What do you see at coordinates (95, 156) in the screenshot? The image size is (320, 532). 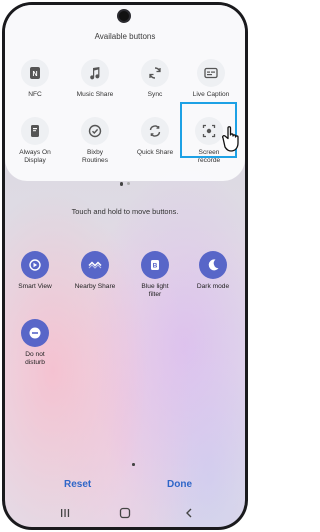 I see `bixby-routines-label: Bixby Routines` at bounding box center [95, 156].